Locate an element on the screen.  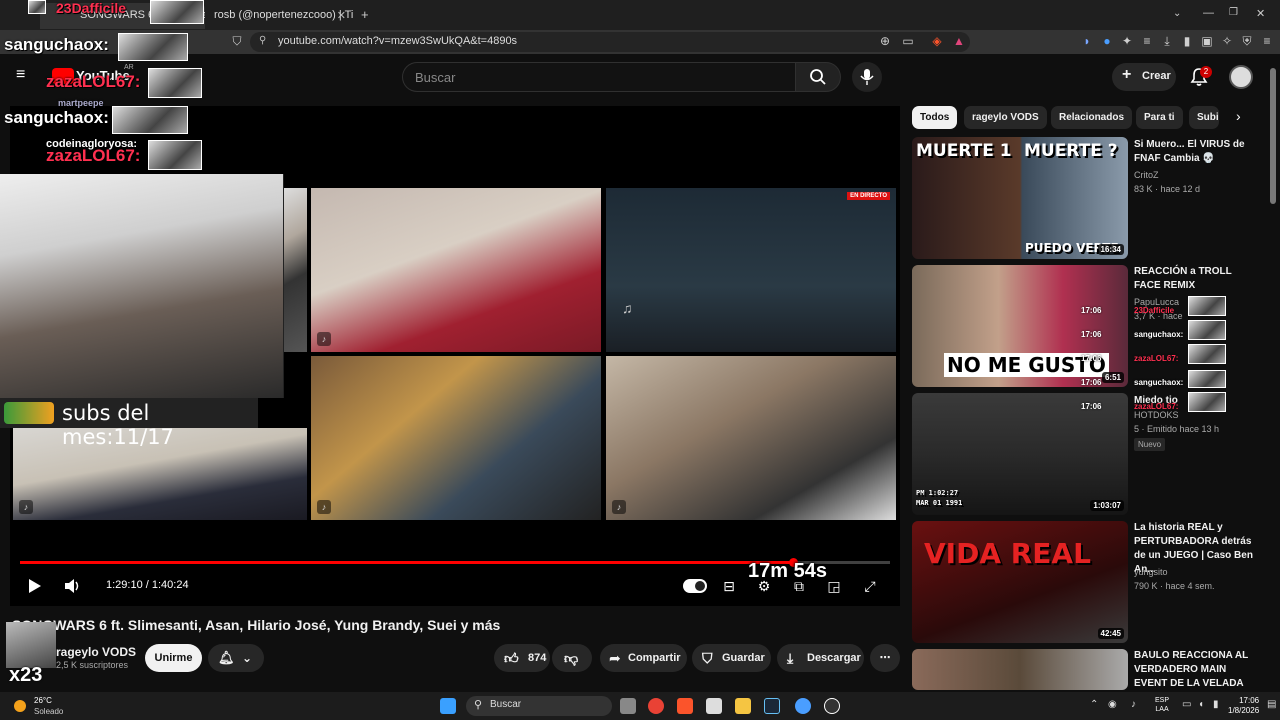
url-text: youtube.com/watch?v=mzew3SwUkQA&t=4890s is located at coordinates (398, 41).